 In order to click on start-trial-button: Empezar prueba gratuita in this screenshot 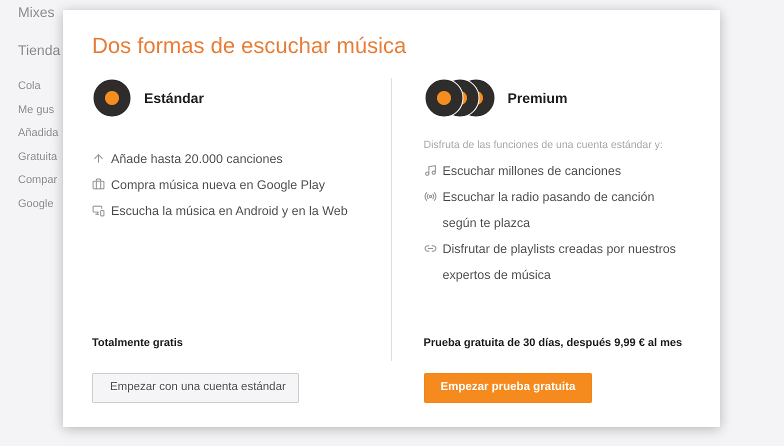, I will do `click(508, 388)`.